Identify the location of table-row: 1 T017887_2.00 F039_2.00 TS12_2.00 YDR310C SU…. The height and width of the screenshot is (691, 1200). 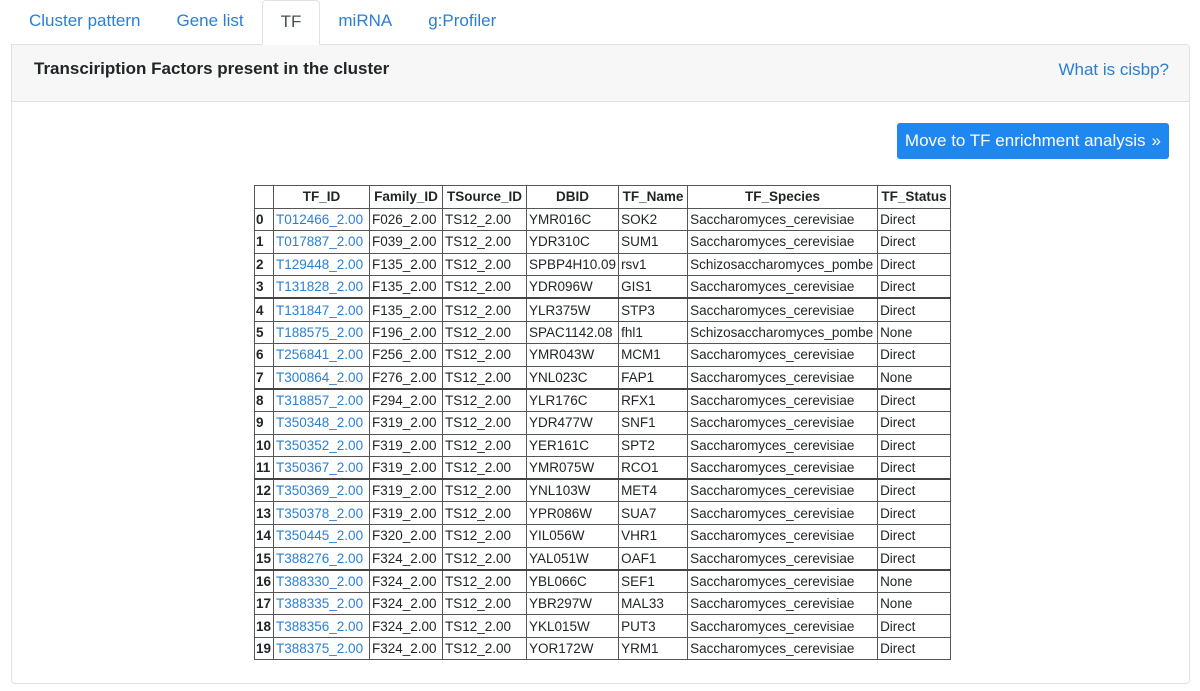
(603, 242).